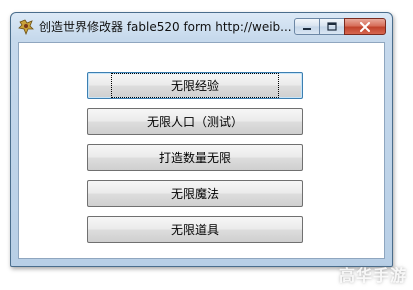 Image resolution: width=413 pixels, height=290 pixels. I want to click on minimize-button, so click(307, 26).